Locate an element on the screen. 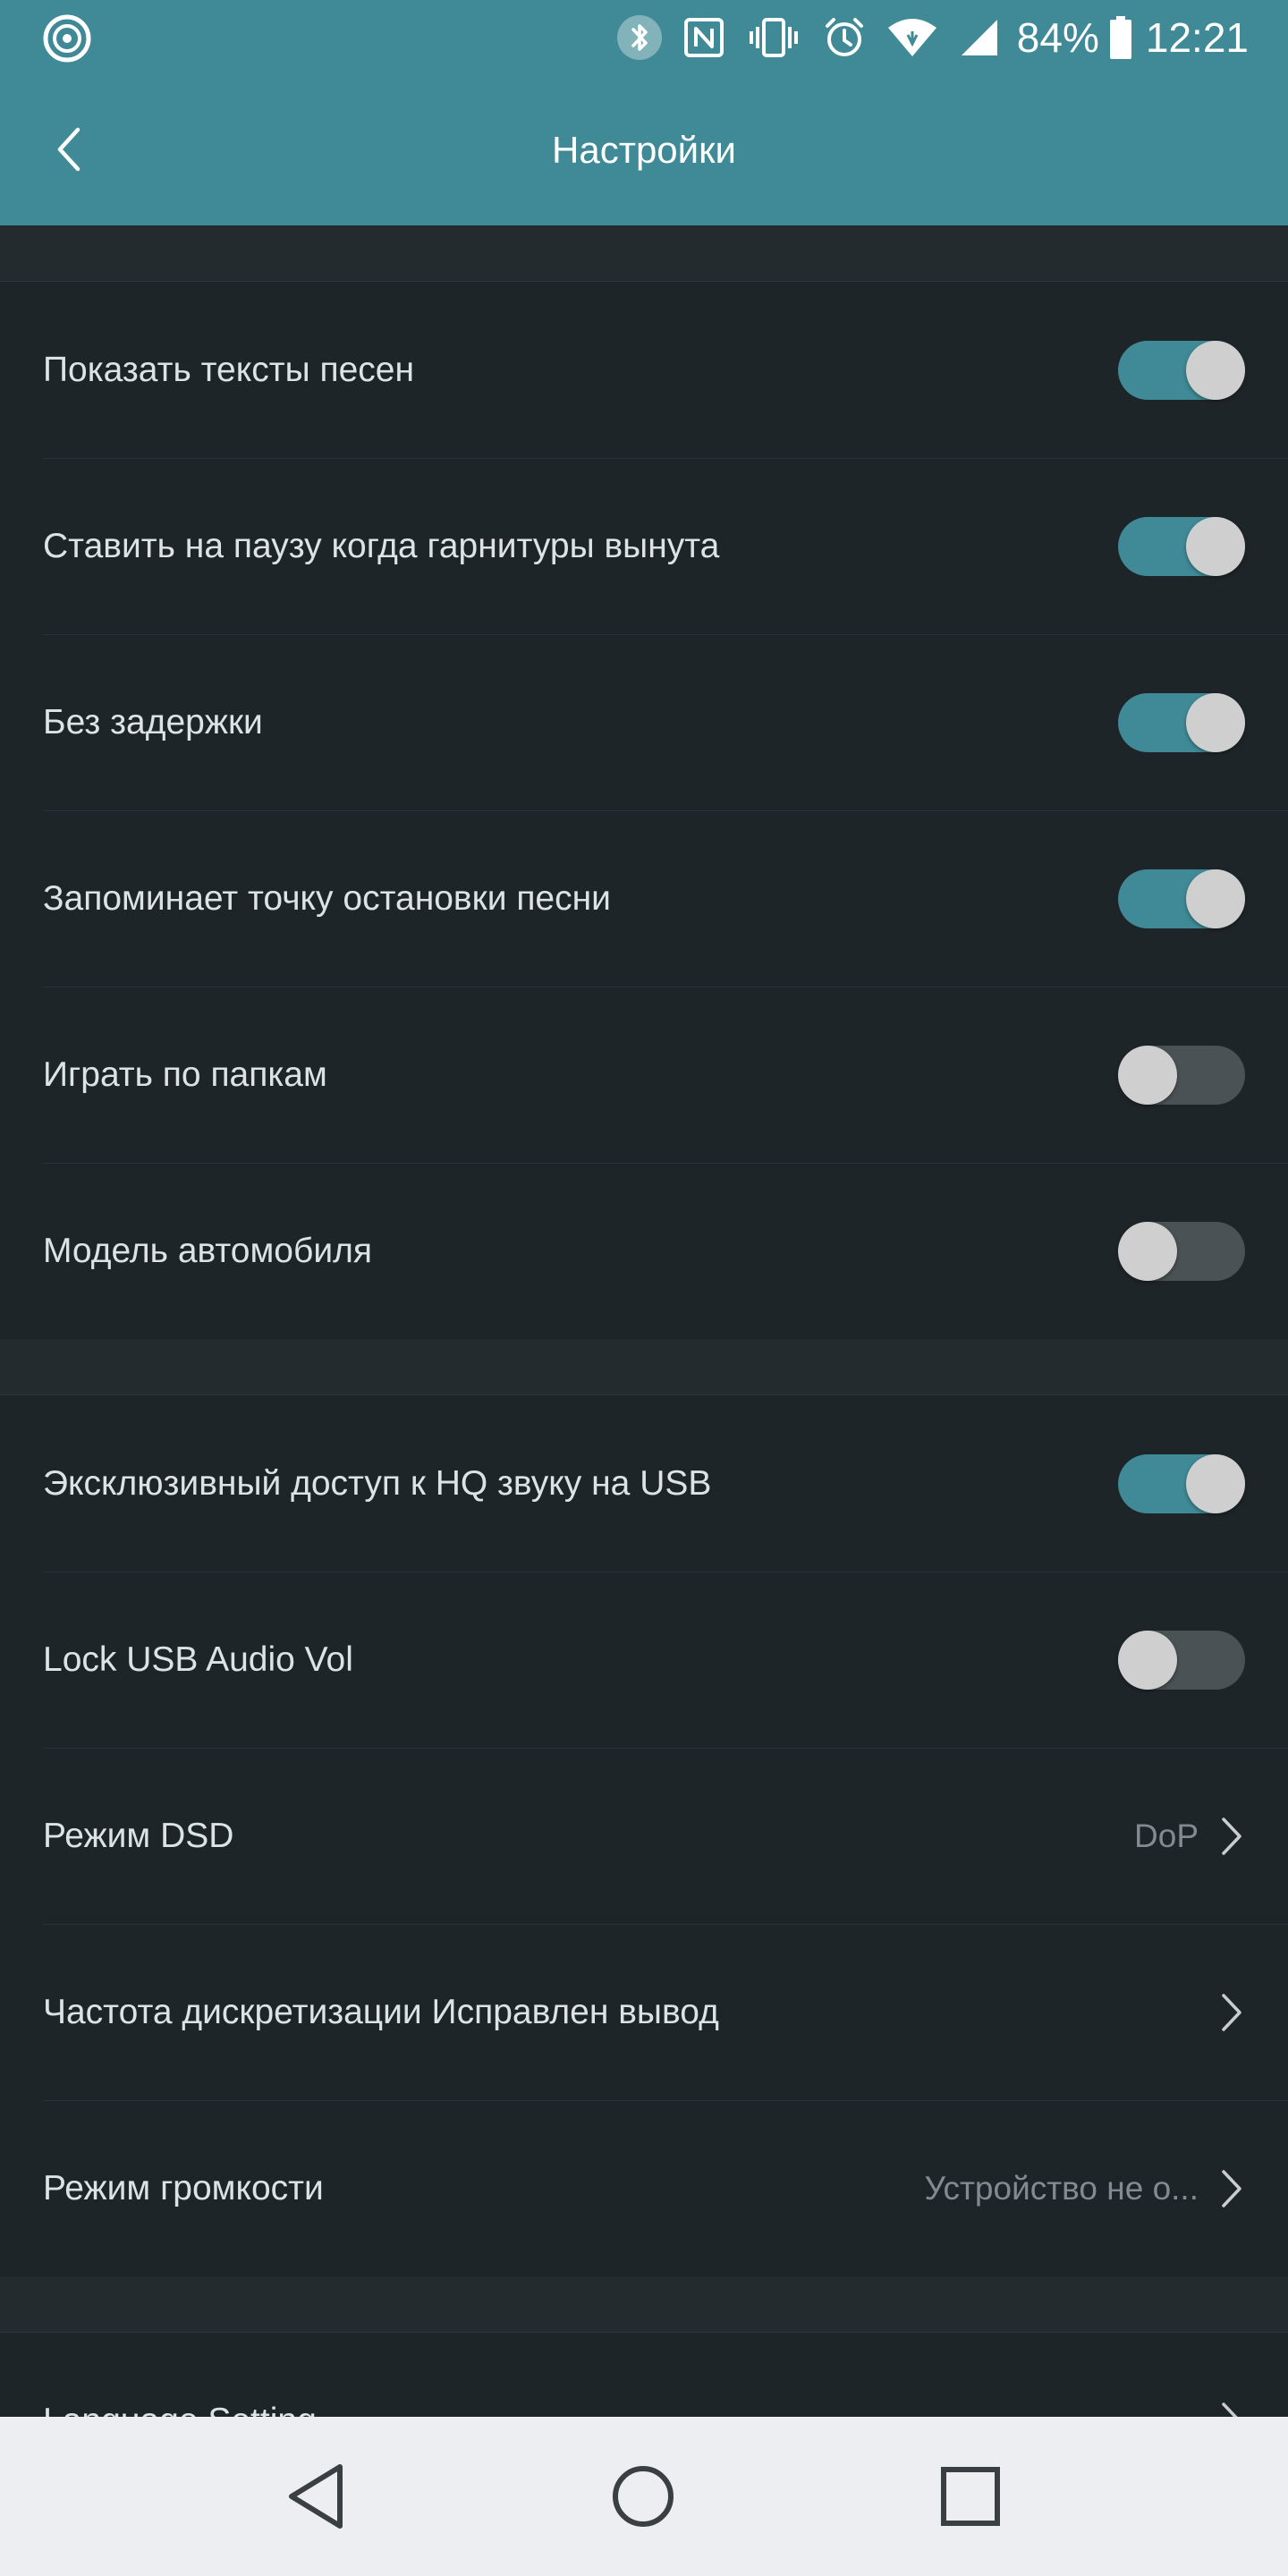  nfc-icon is located at coordinates (703, 37).